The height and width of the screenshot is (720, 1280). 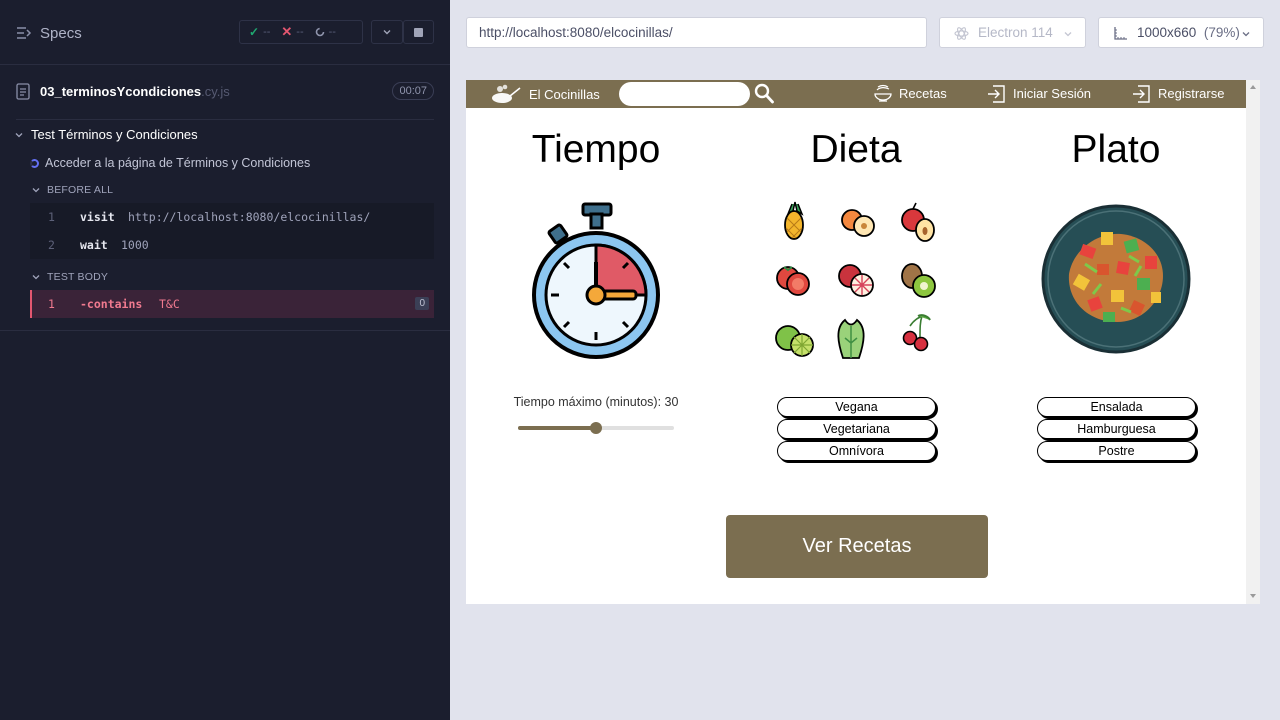 What do you see at coordinates (1015, 32) in the screenshot?
I see `browser-name: Electron 114` at bounding box center [1015, 32].